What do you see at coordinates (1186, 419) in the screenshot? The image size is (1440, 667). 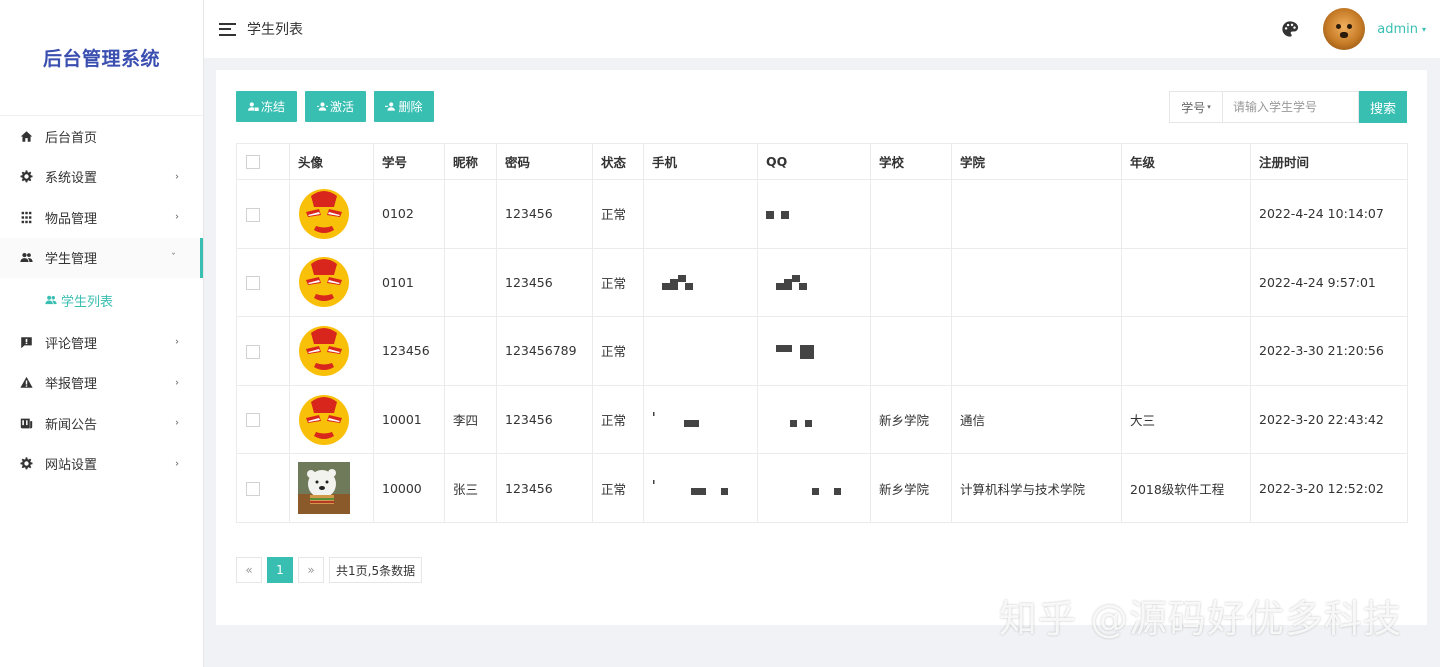 I see `grade-cell: 大三` at bounding box center [1186, 419].